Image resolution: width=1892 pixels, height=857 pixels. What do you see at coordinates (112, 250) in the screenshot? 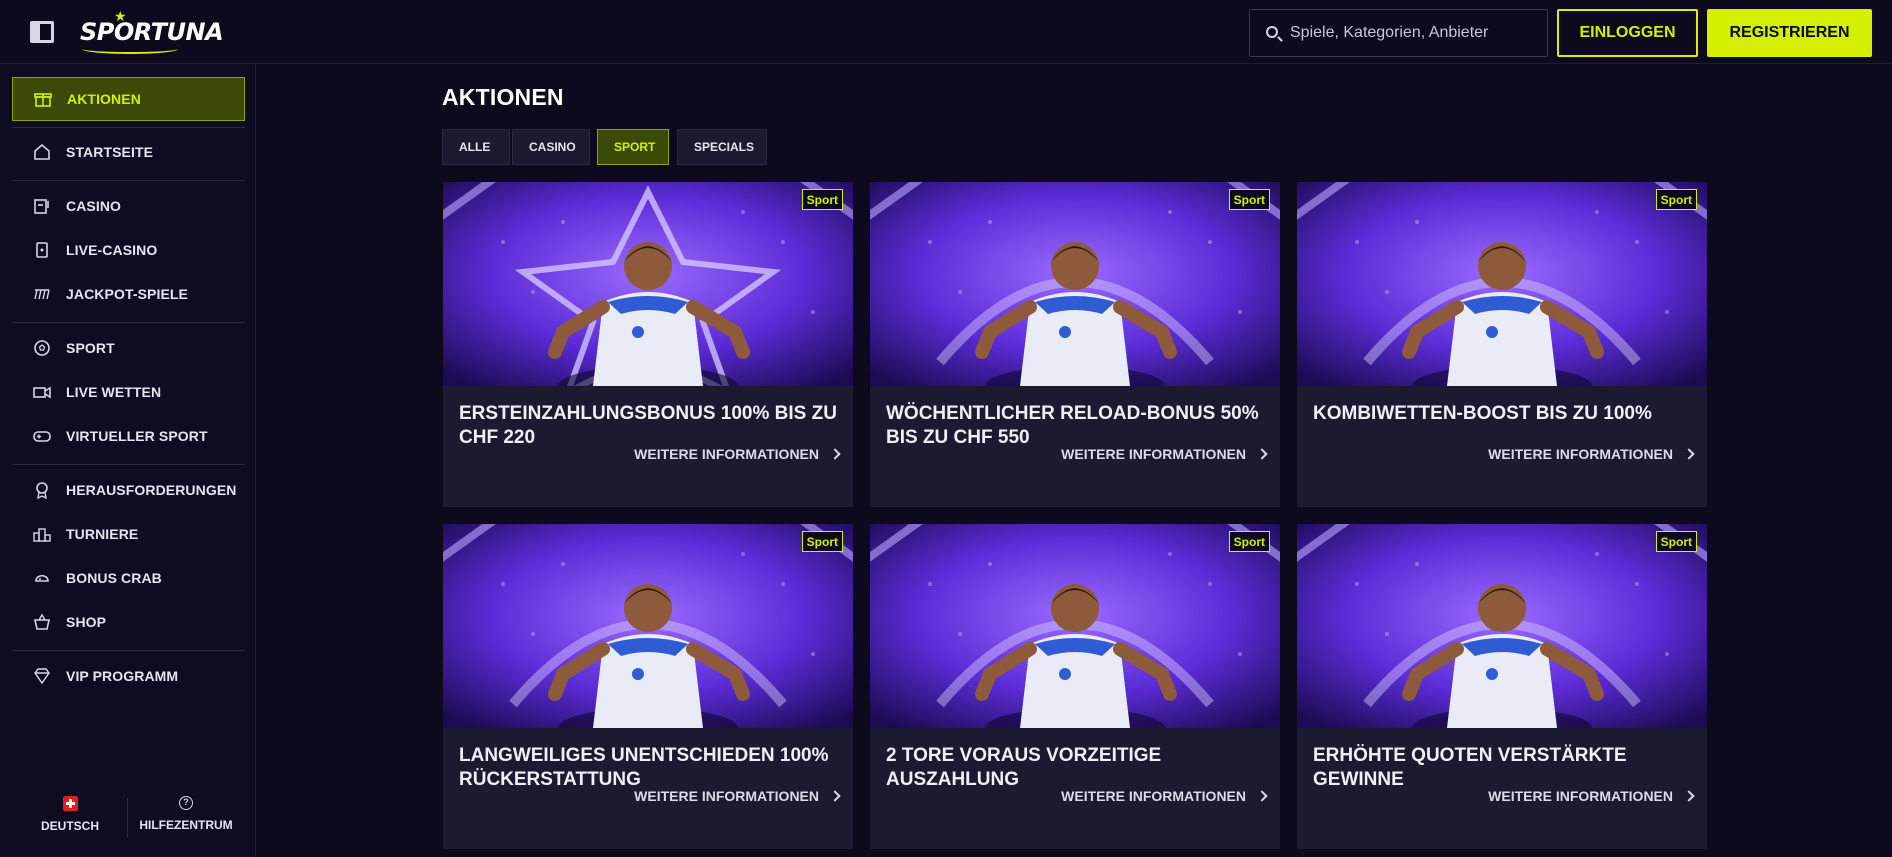
I see `sidebar-item-label: LIVE-CASINO` at bounding box center [112, 250].